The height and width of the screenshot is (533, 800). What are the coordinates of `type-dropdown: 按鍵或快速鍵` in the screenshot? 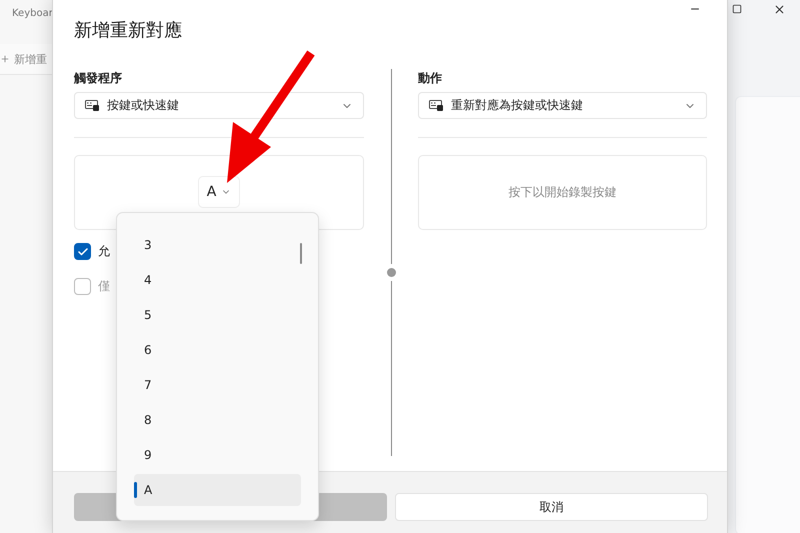 It's located at (219, 105).